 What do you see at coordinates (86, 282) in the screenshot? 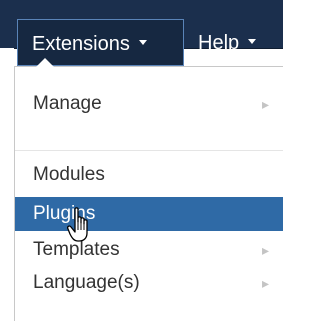
I see `menu-item-label: Language(s)` at bounding box center [86, 282].